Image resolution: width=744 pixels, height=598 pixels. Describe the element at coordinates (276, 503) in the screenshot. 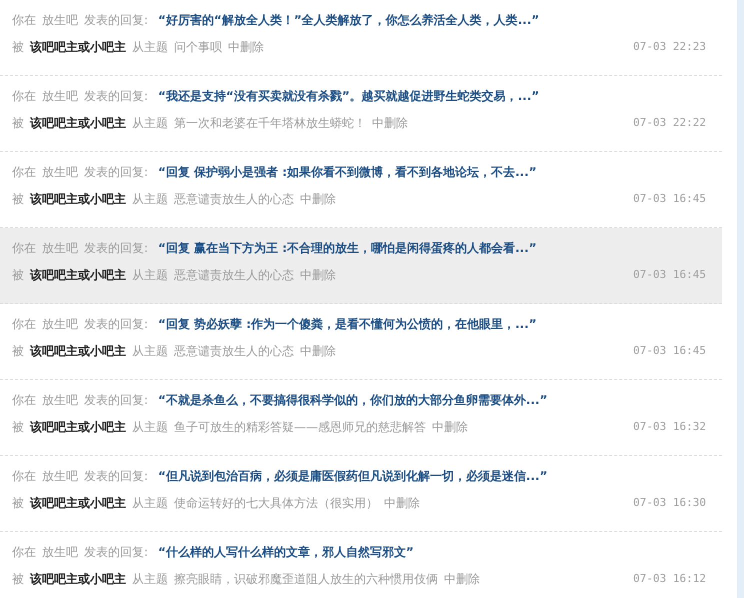

I see `topic-title: 使命运转好的七大具体方法（很实用）` at that location.